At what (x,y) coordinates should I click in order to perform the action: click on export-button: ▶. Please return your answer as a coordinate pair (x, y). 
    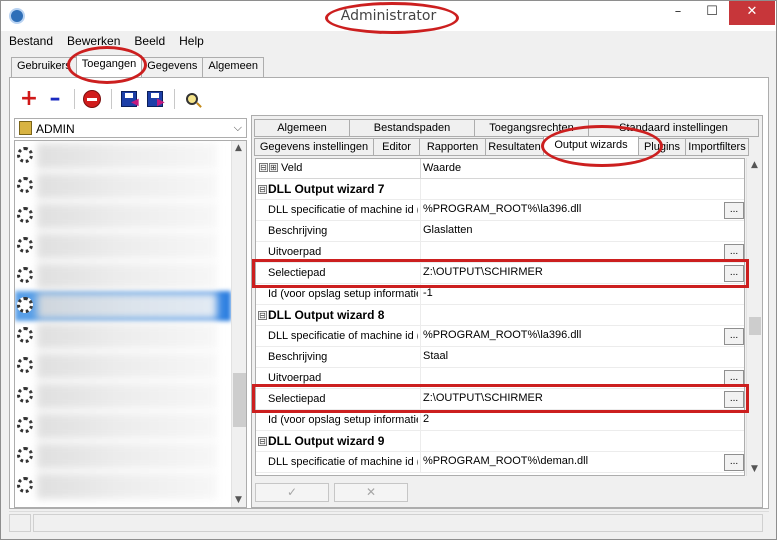
    Looking at the image, I should click on (155, 99).